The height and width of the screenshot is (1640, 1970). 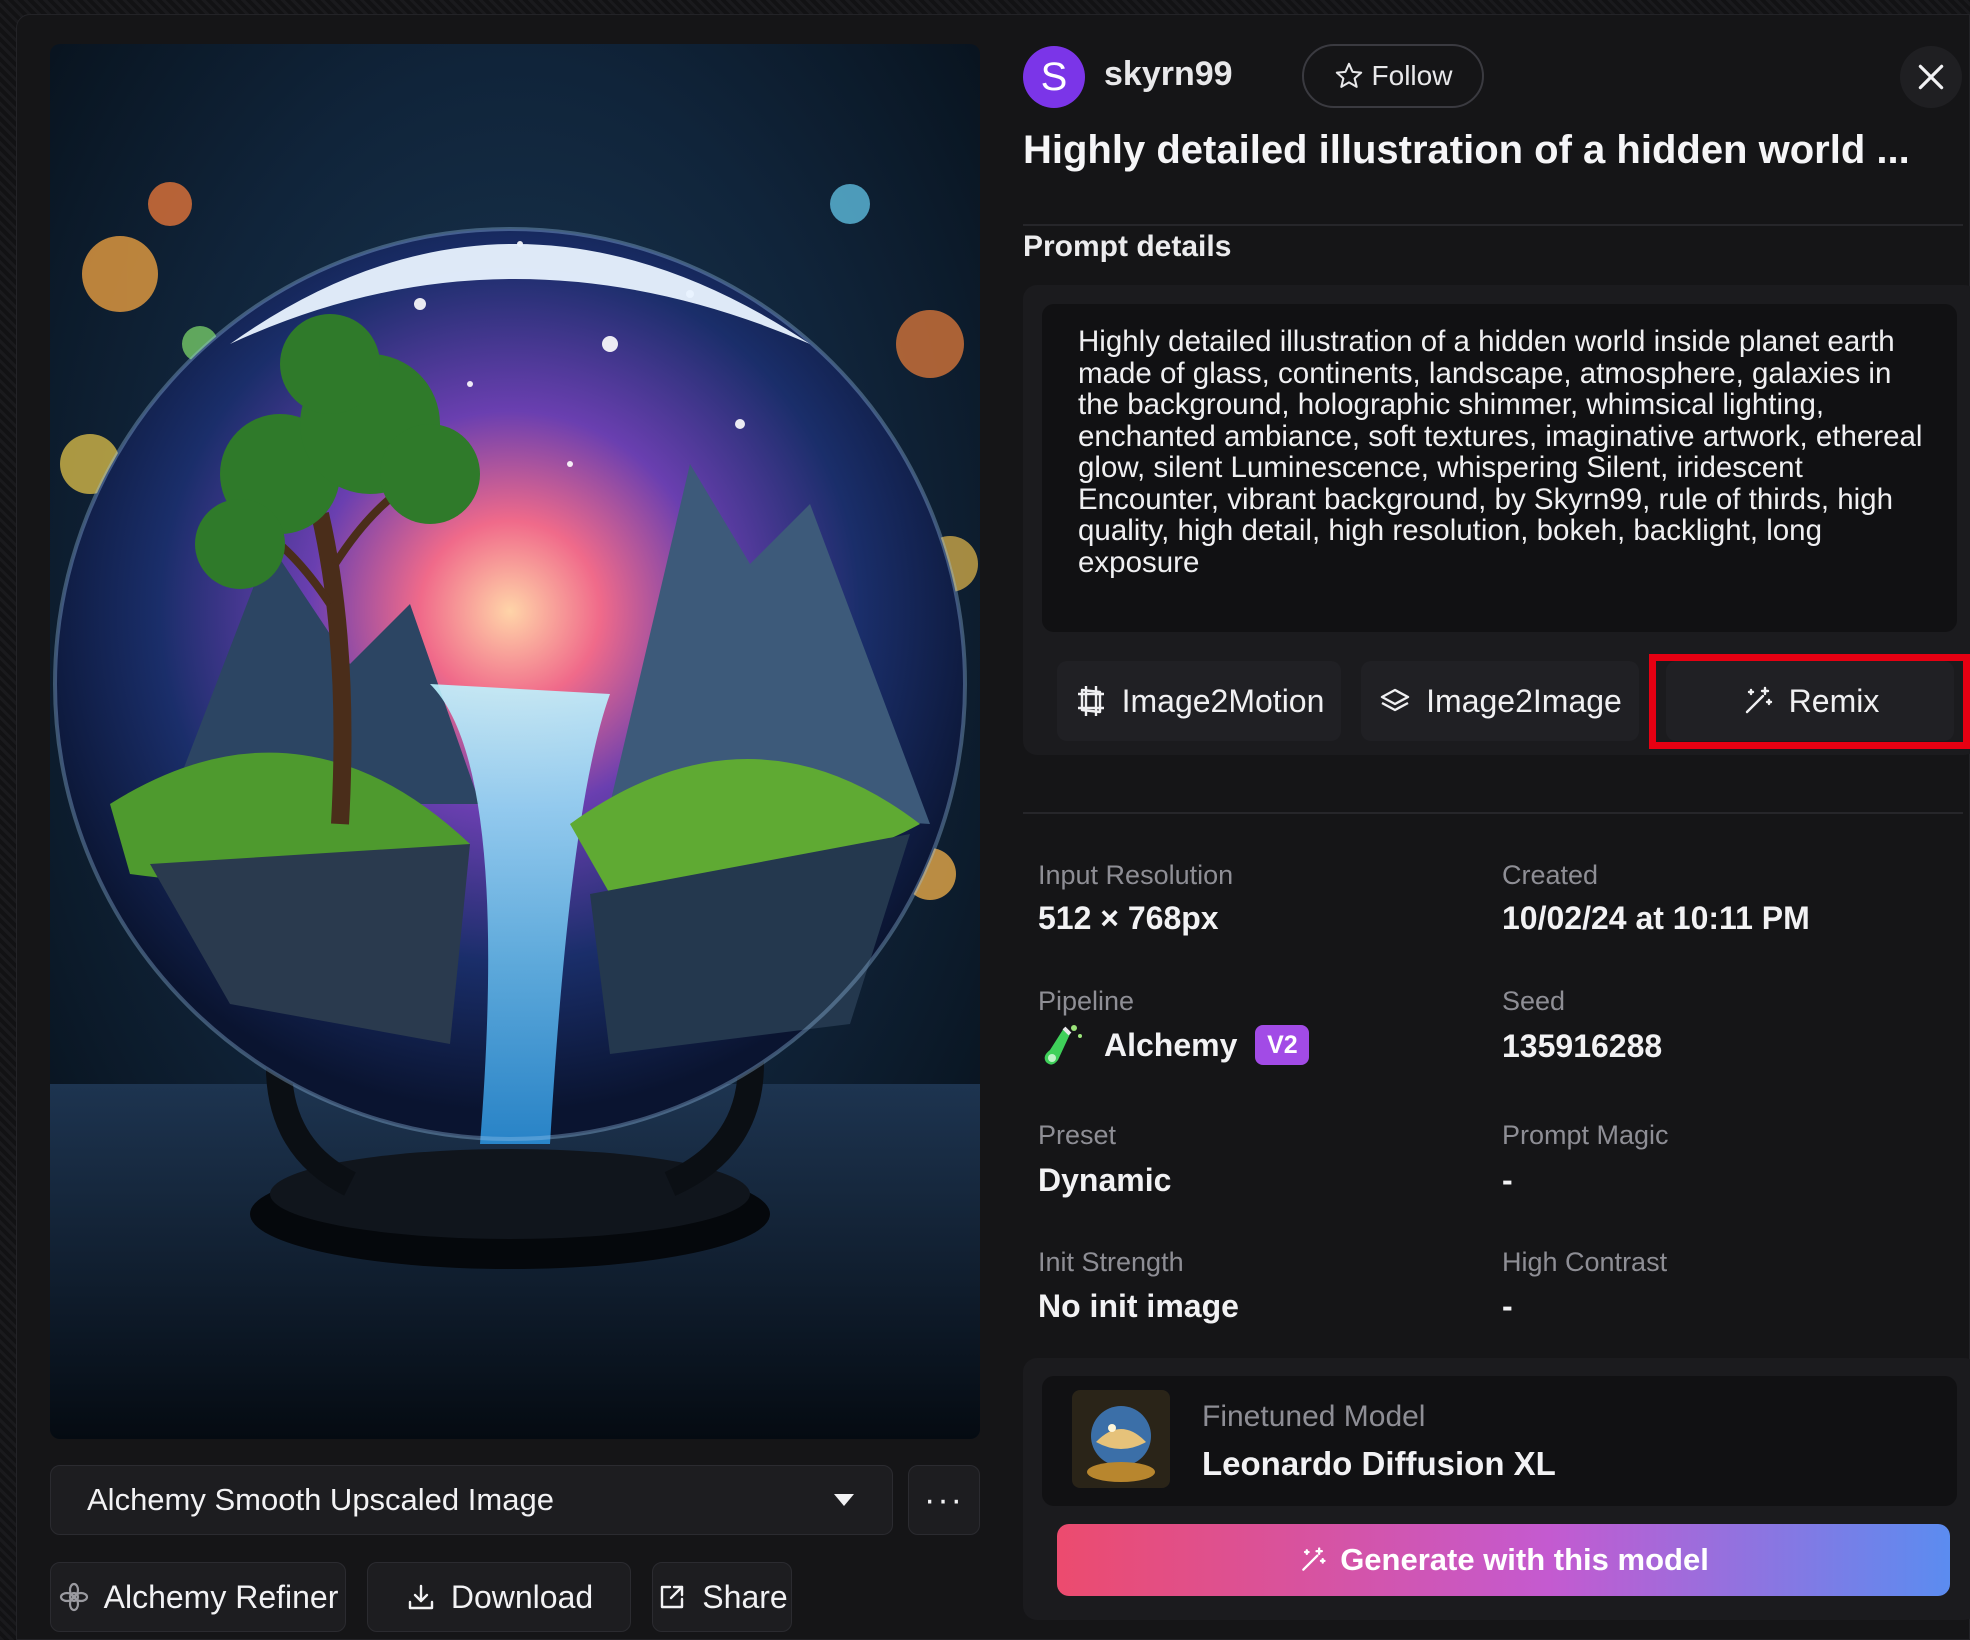 I want to click on pipeline-version-badge: V2, so click(x=1282, y=1045).